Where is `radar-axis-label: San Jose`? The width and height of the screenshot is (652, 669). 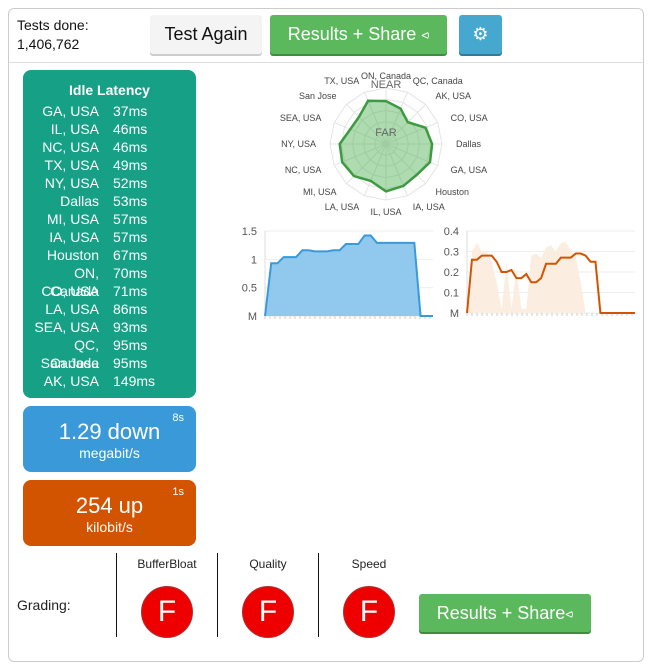 radar-axis-label: San Jose is located at coordinates (318, 96).